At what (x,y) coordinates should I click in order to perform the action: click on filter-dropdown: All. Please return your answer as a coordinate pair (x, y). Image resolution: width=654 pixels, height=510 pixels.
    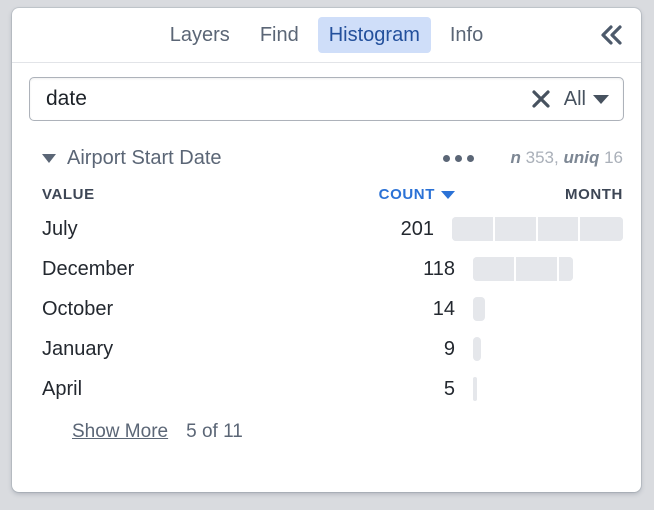
    Looking at the image, I should click on (591, 99).